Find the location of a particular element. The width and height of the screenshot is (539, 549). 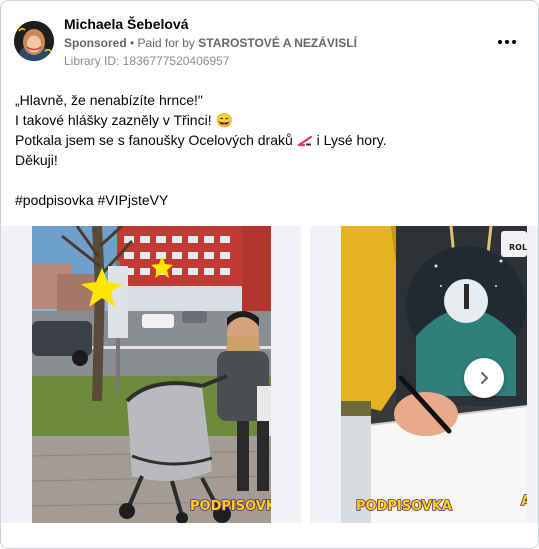

author-avatar is located at coordinates (34, 41).